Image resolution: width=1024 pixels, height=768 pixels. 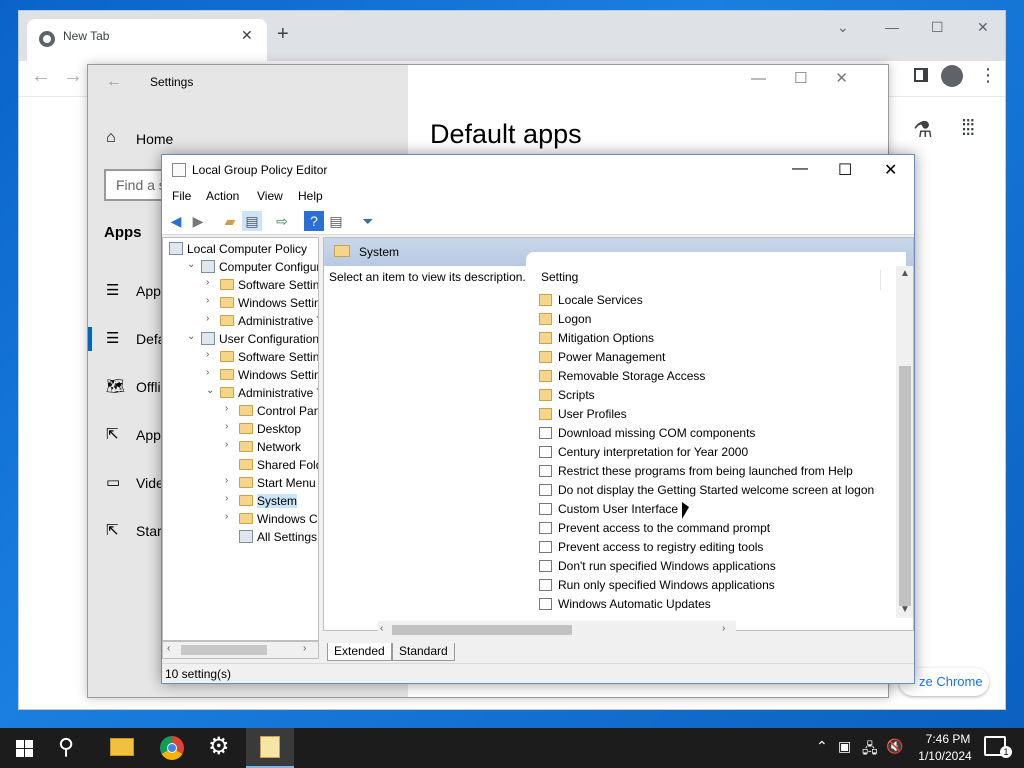 What do you see at coordinates (314, 221) in the screenshot?
I see `help-icon: ?` at bounding box center [314, 221].